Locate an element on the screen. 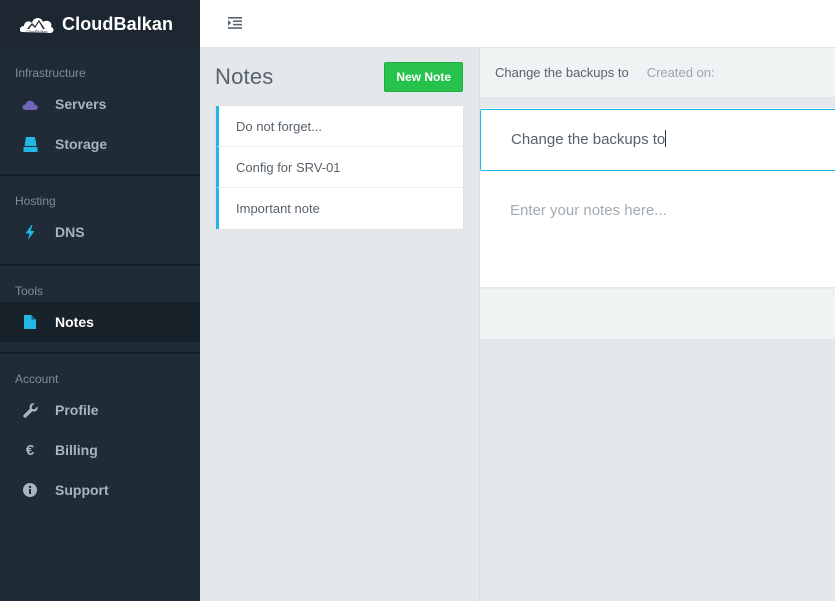 The image size is (835, 601). sidebar-item-label: Notes is located at coordinates (74, 322).